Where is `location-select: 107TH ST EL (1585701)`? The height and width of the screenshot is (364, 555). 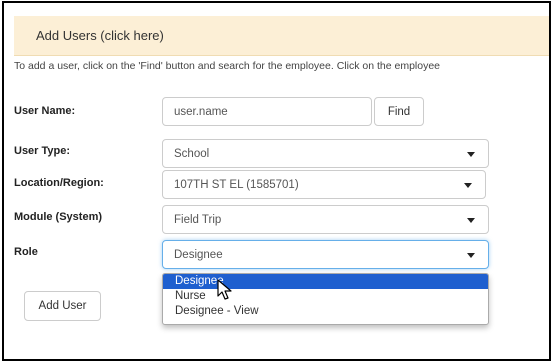 location-select: 107TH ST EL (1585701) is located at coordinates (324, 184).